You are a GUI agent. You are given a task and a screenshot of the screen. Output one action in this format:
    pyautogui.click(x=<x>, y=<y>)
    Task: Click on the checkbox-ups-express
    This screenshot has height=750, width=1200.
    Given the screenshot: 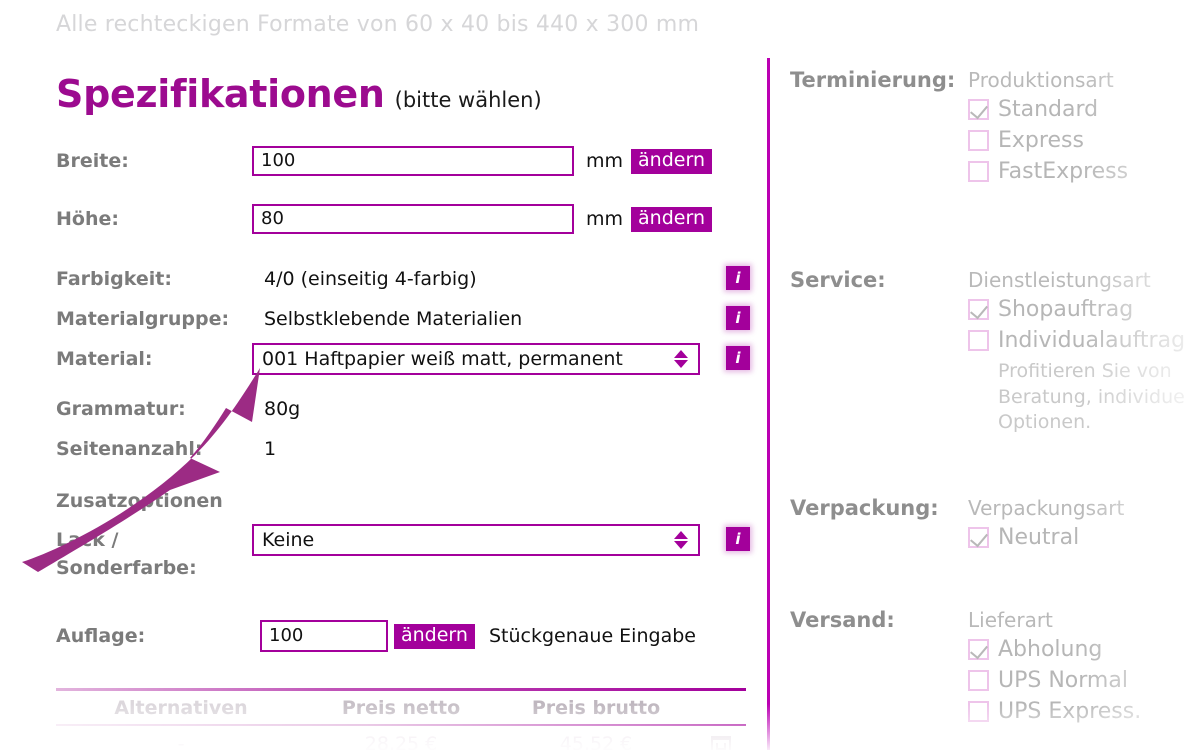 What is the action you would take?
    pyautogui.click(x=978, y=711)
    